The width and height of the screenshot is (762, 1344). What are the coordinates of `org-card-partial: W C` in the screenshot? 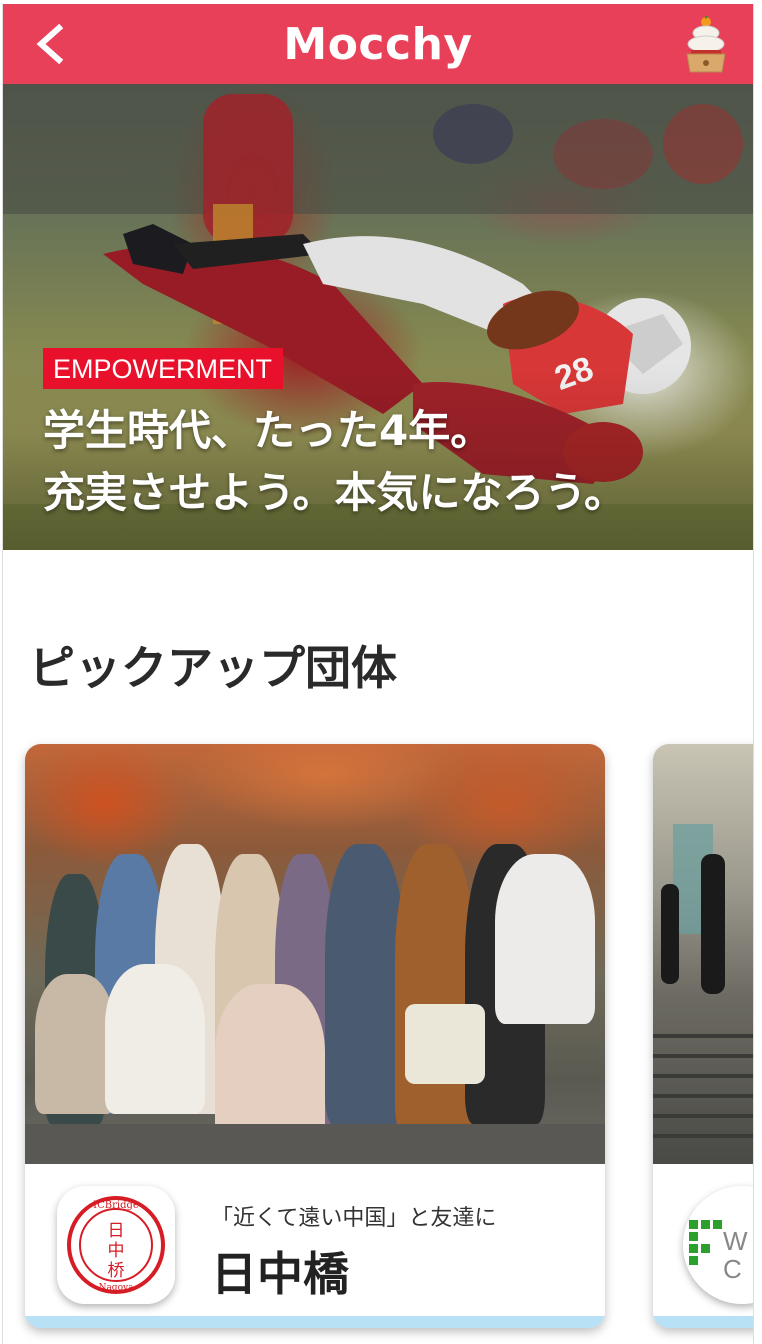 It's located at (703, 1036).